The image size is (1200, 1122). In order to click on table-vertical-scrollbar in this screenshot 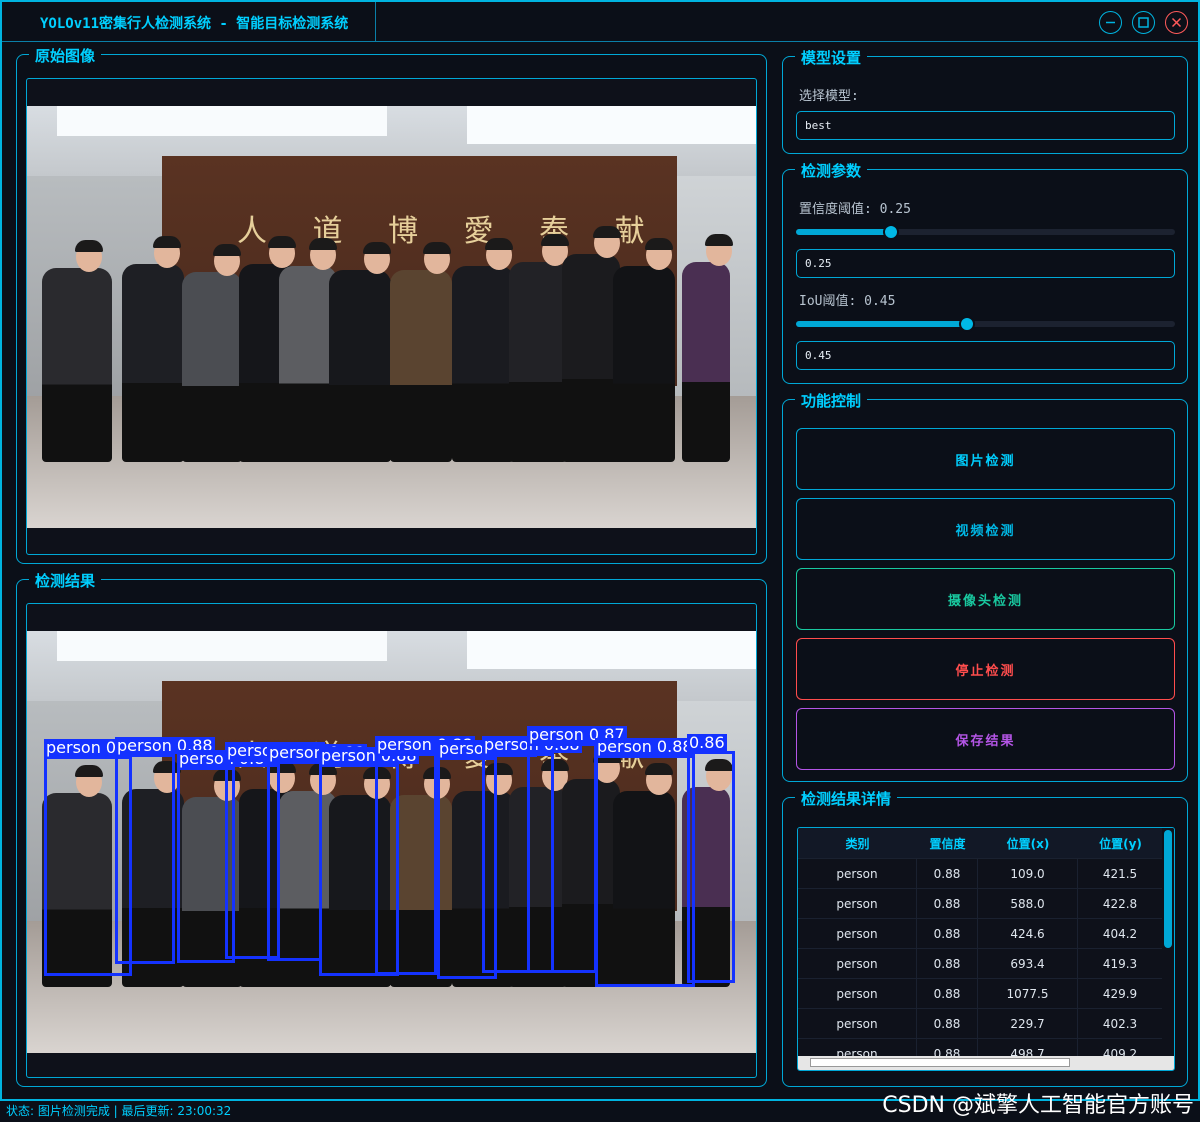, I will do `click(1168, 943)`.